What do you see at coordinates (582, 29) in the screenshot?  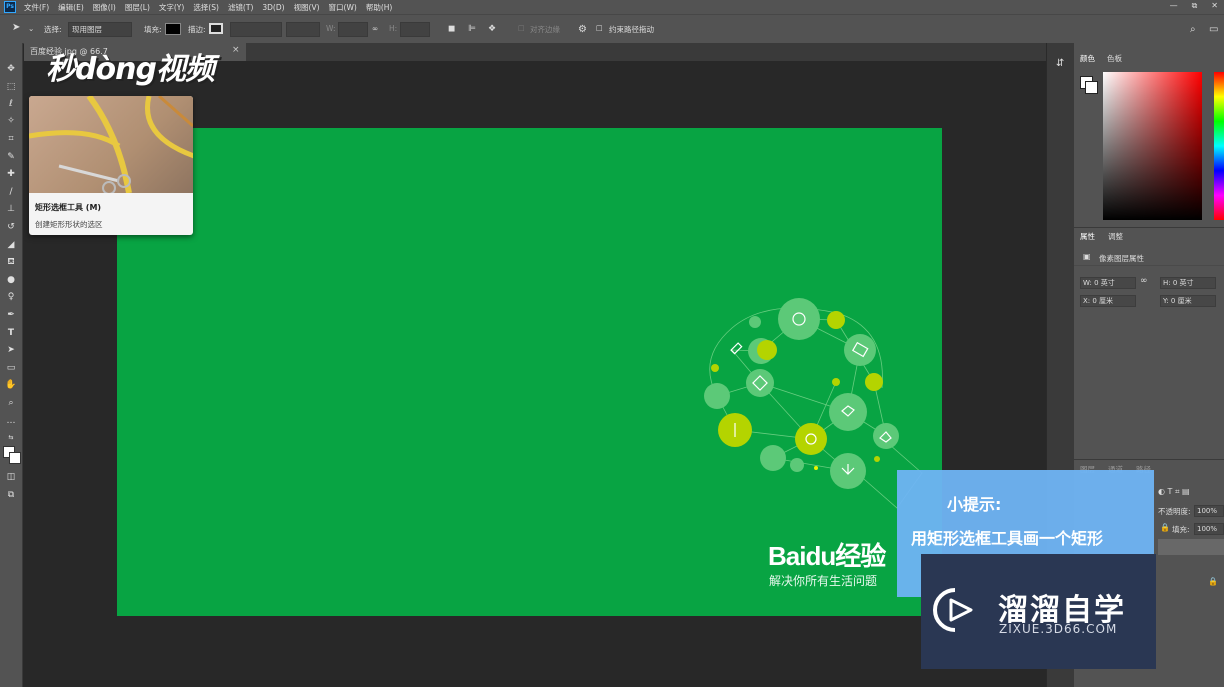 I see `gear-icon: ⚙` at bounding box center [582, 29].